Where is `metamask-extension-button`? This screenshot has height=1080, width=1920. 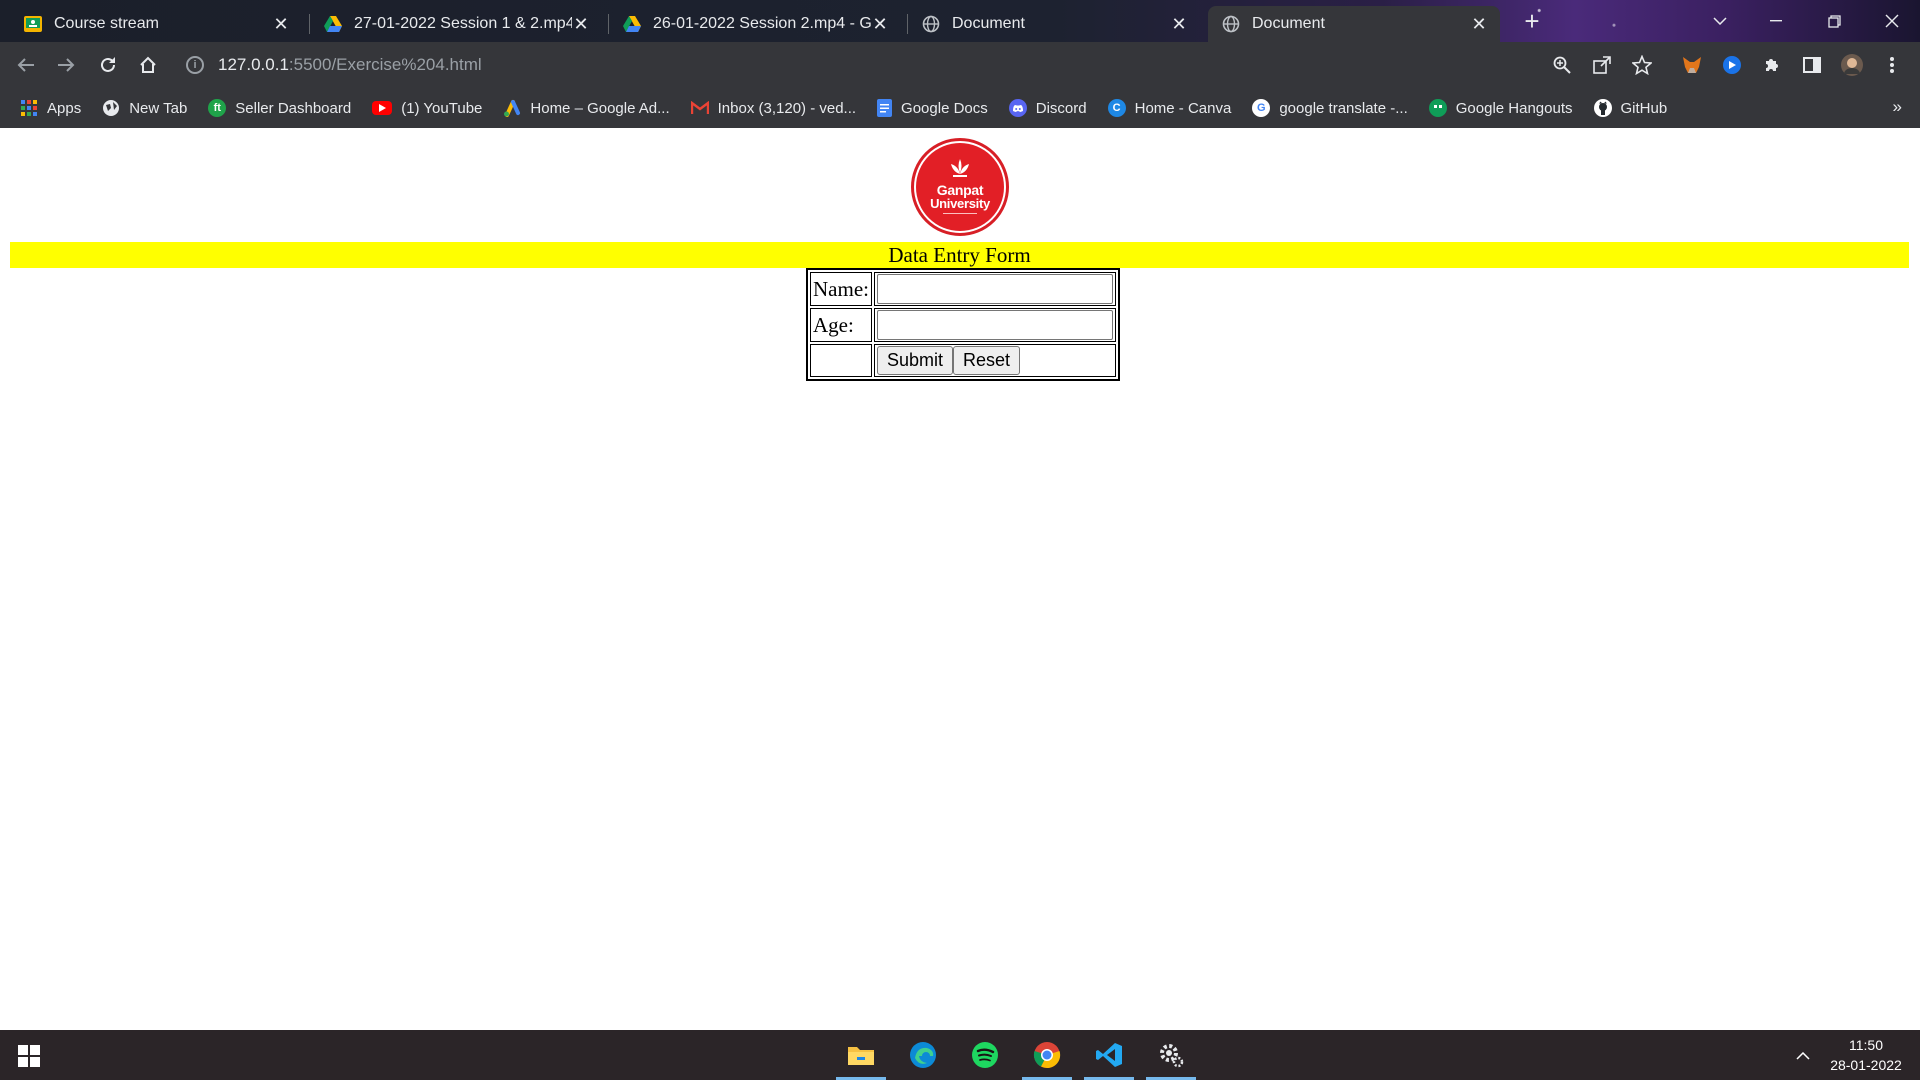 metamask-extension-button is located at coordinates (1692, 65).